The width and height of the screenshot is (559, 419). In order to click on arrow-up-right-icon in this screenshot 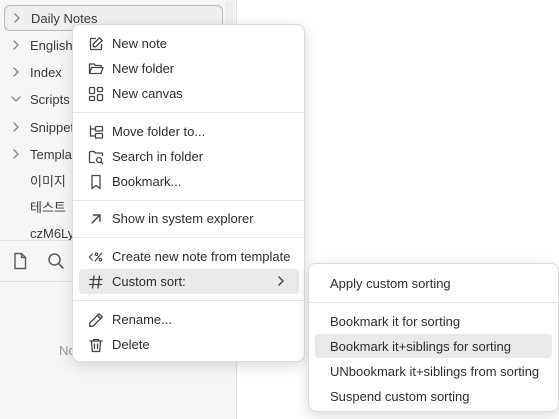, I will do `click(96, 219)`.